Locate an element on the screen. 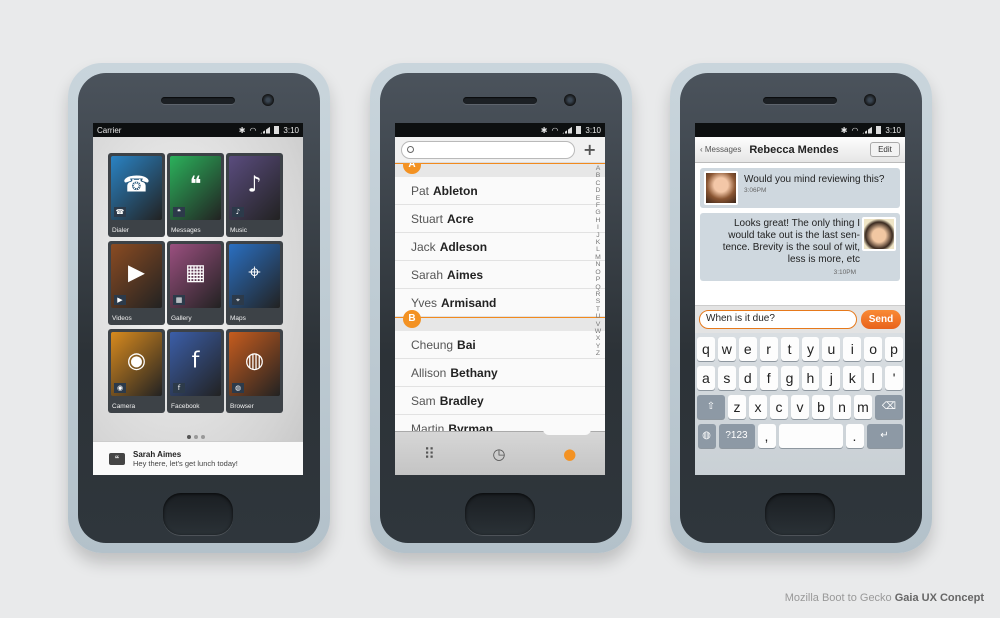  edit-button: Edit is located at coordinates (885, 149).